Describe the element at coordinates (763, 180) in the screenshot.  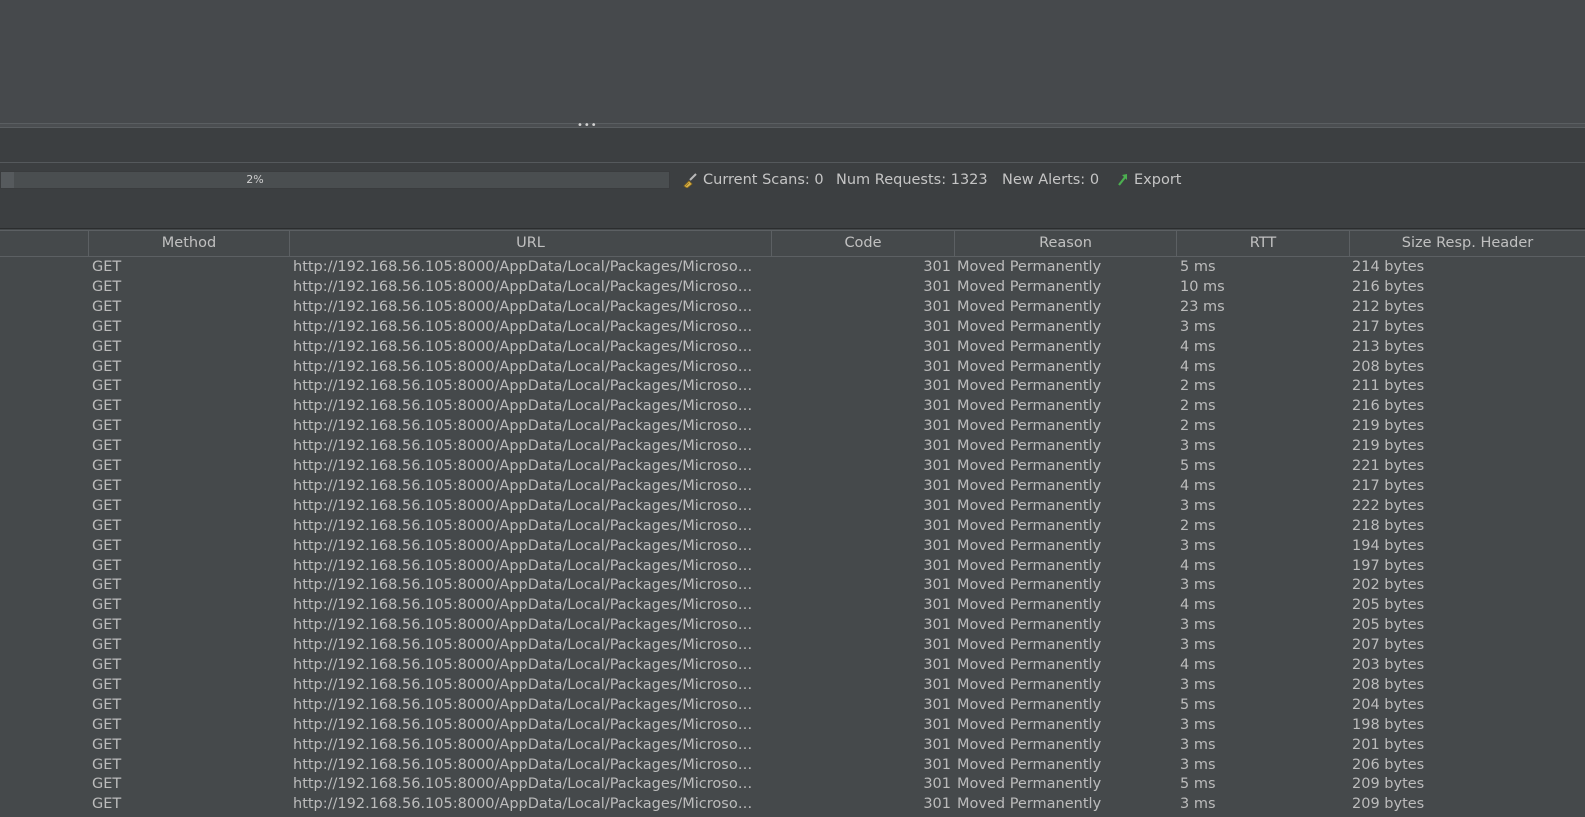
I see `current-scans-stat: Current Scans: 0` at that location.